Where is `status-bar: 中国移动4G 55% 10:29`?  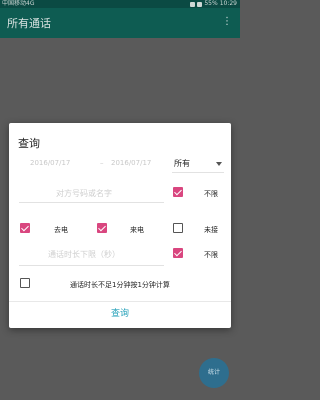 status-bar: 中国移动4G 55% 10:29 is located at coordinates (120, 4).